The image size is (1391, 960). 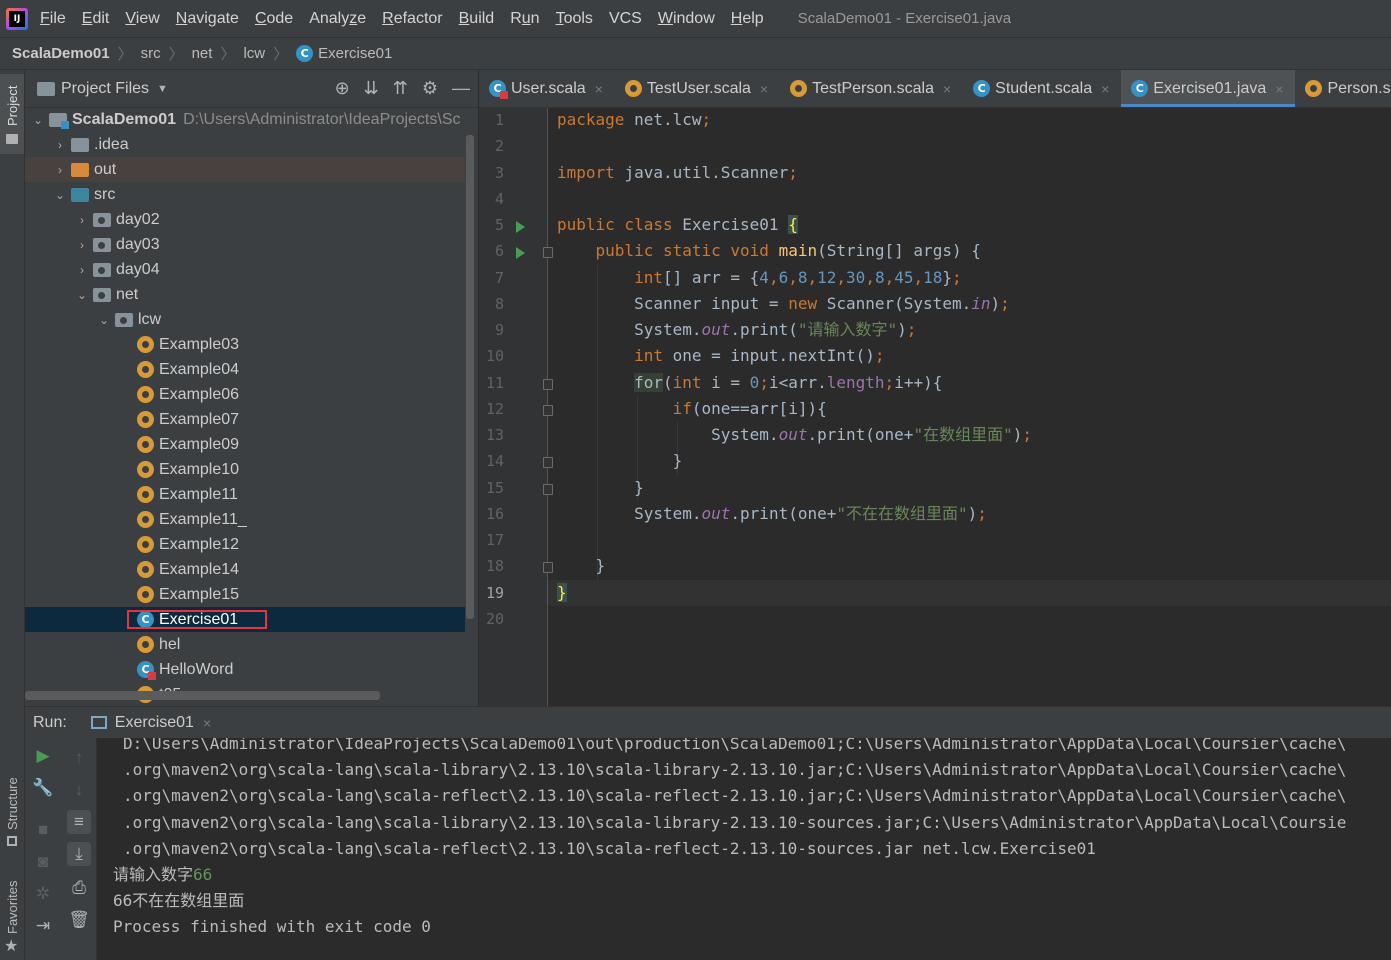 What do you see at coordinates (245, 369) in the screenshot?
I see `tree-item-example04: Example04` at bounding box center [245, 369].